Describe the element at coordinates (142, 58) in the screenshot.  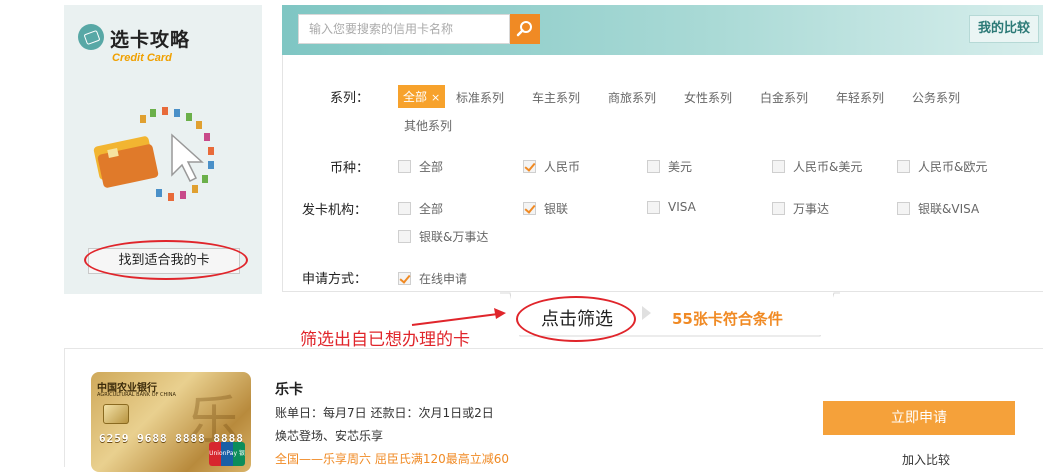
I see `promo-subtitle: Credit Card` at that location.